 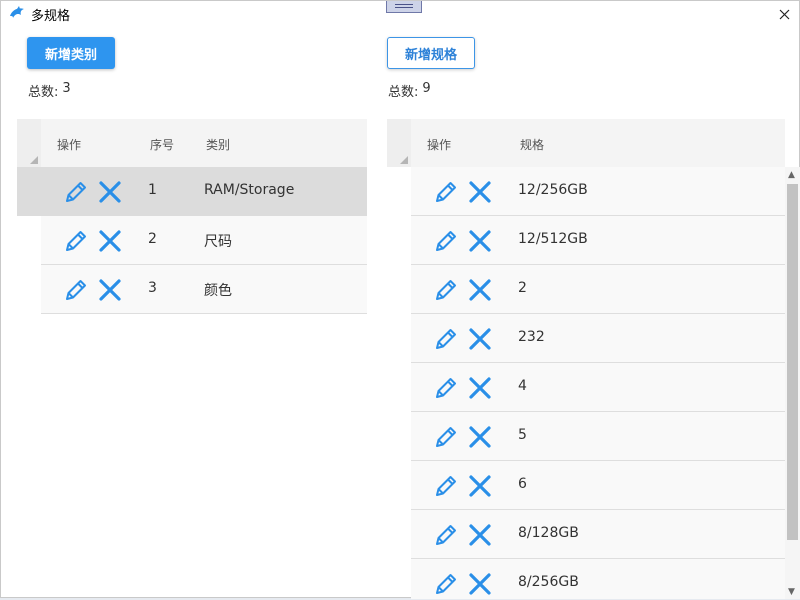 I want to click on row-spec: 12/256GB, so click(x=553, y=190).